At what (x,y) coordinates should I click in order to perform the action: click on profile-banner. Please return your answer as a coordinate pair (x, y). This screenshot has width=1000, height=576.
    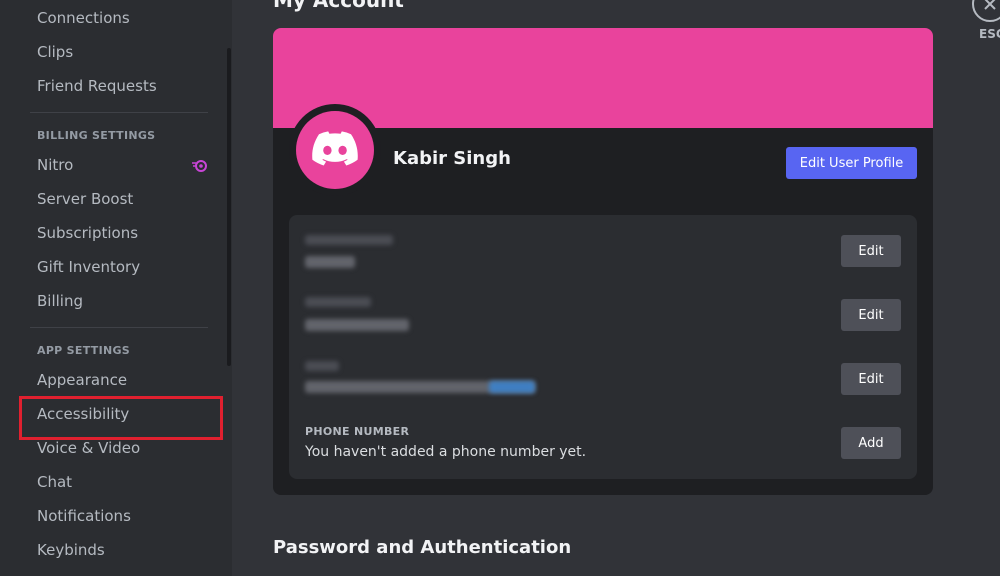
    Looking at the image, I should click on (603, 78).